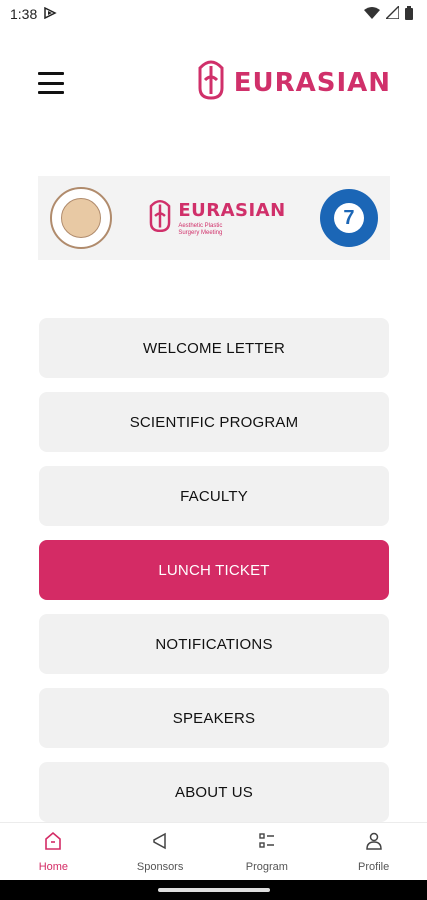  I want to click on app-header: EURASIAN, so click(213, 82).